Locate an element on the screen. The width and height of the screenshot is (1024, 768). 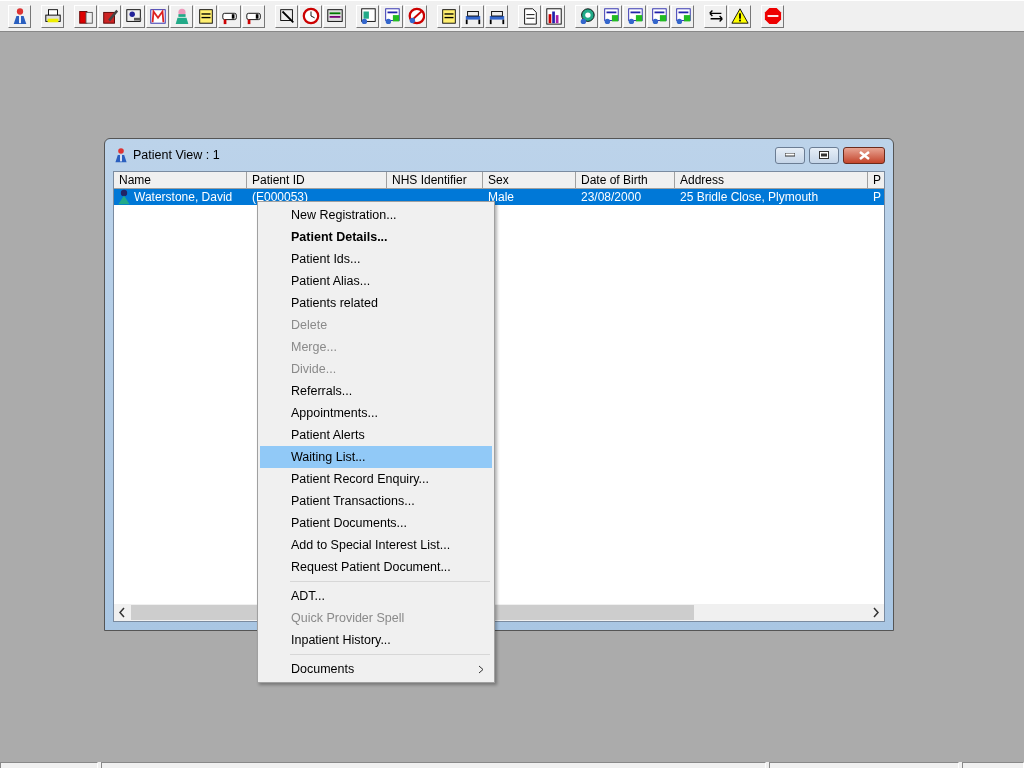
table-cell: P is located at coordinates (877, 197).